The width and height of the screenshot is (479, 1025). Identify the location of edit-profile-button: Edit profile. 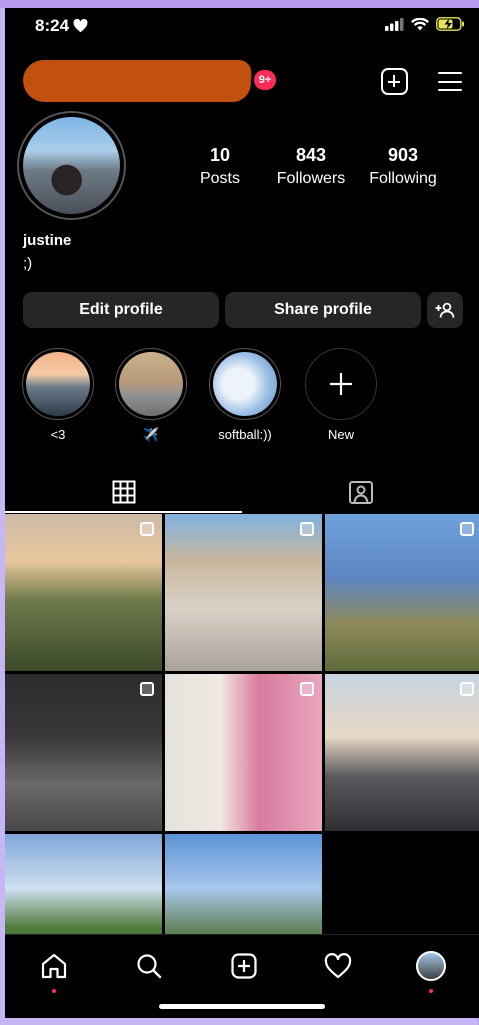
(121, 310).